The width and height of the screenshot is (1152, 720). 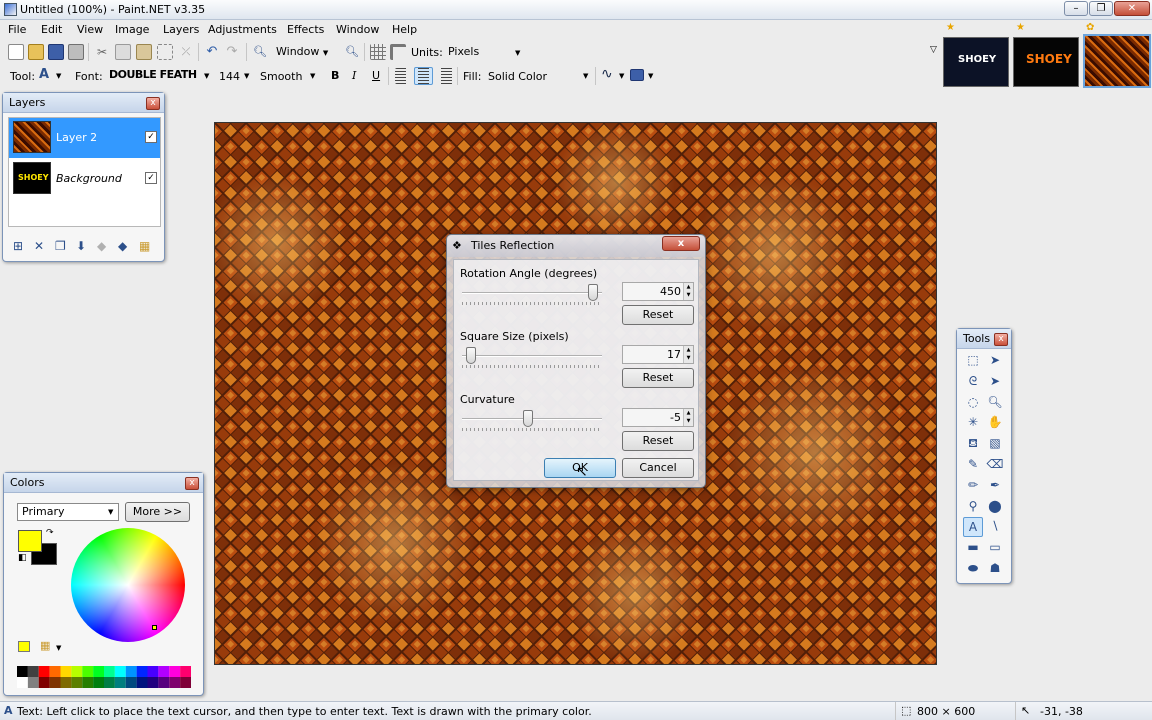 What do you see at coordinates (30, 541) in the screenshot?
I see `primary-color-swatch` at bounding box center [30, 541].